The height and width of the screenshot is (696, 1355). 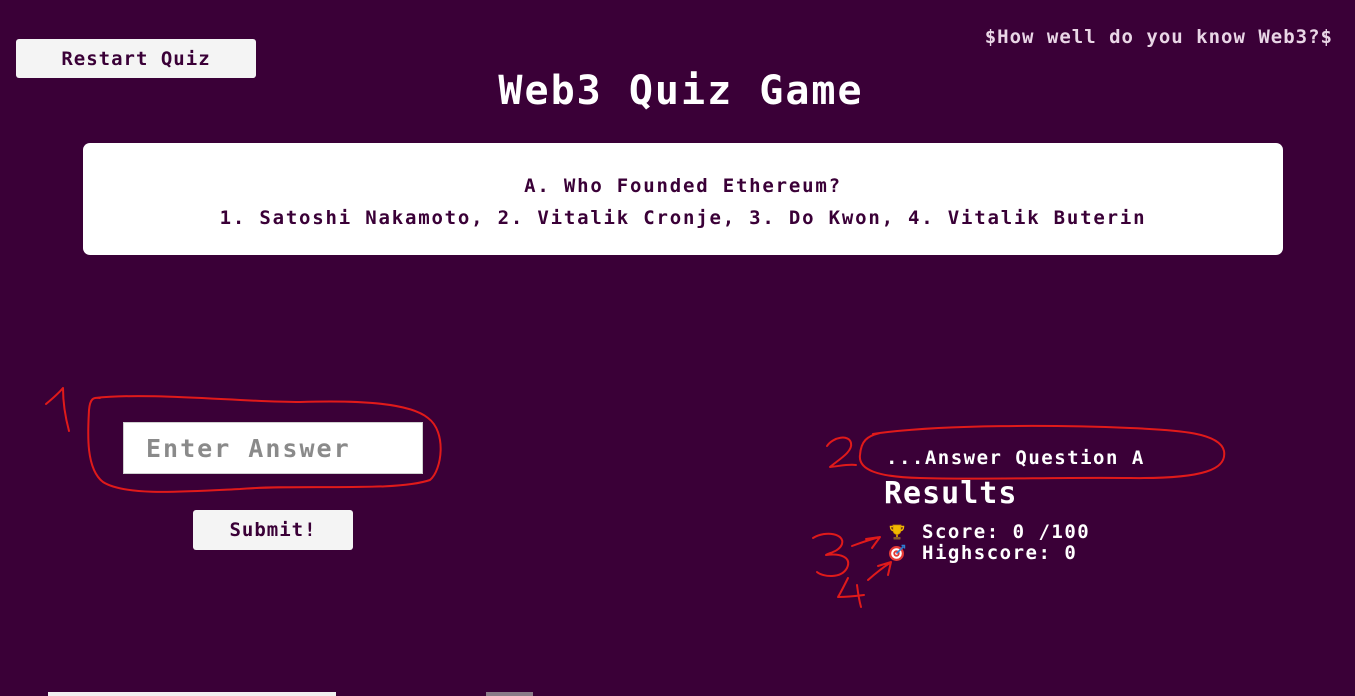 I want to click on page-title: Web3 Quiz Game, so click(x=681, y=91).